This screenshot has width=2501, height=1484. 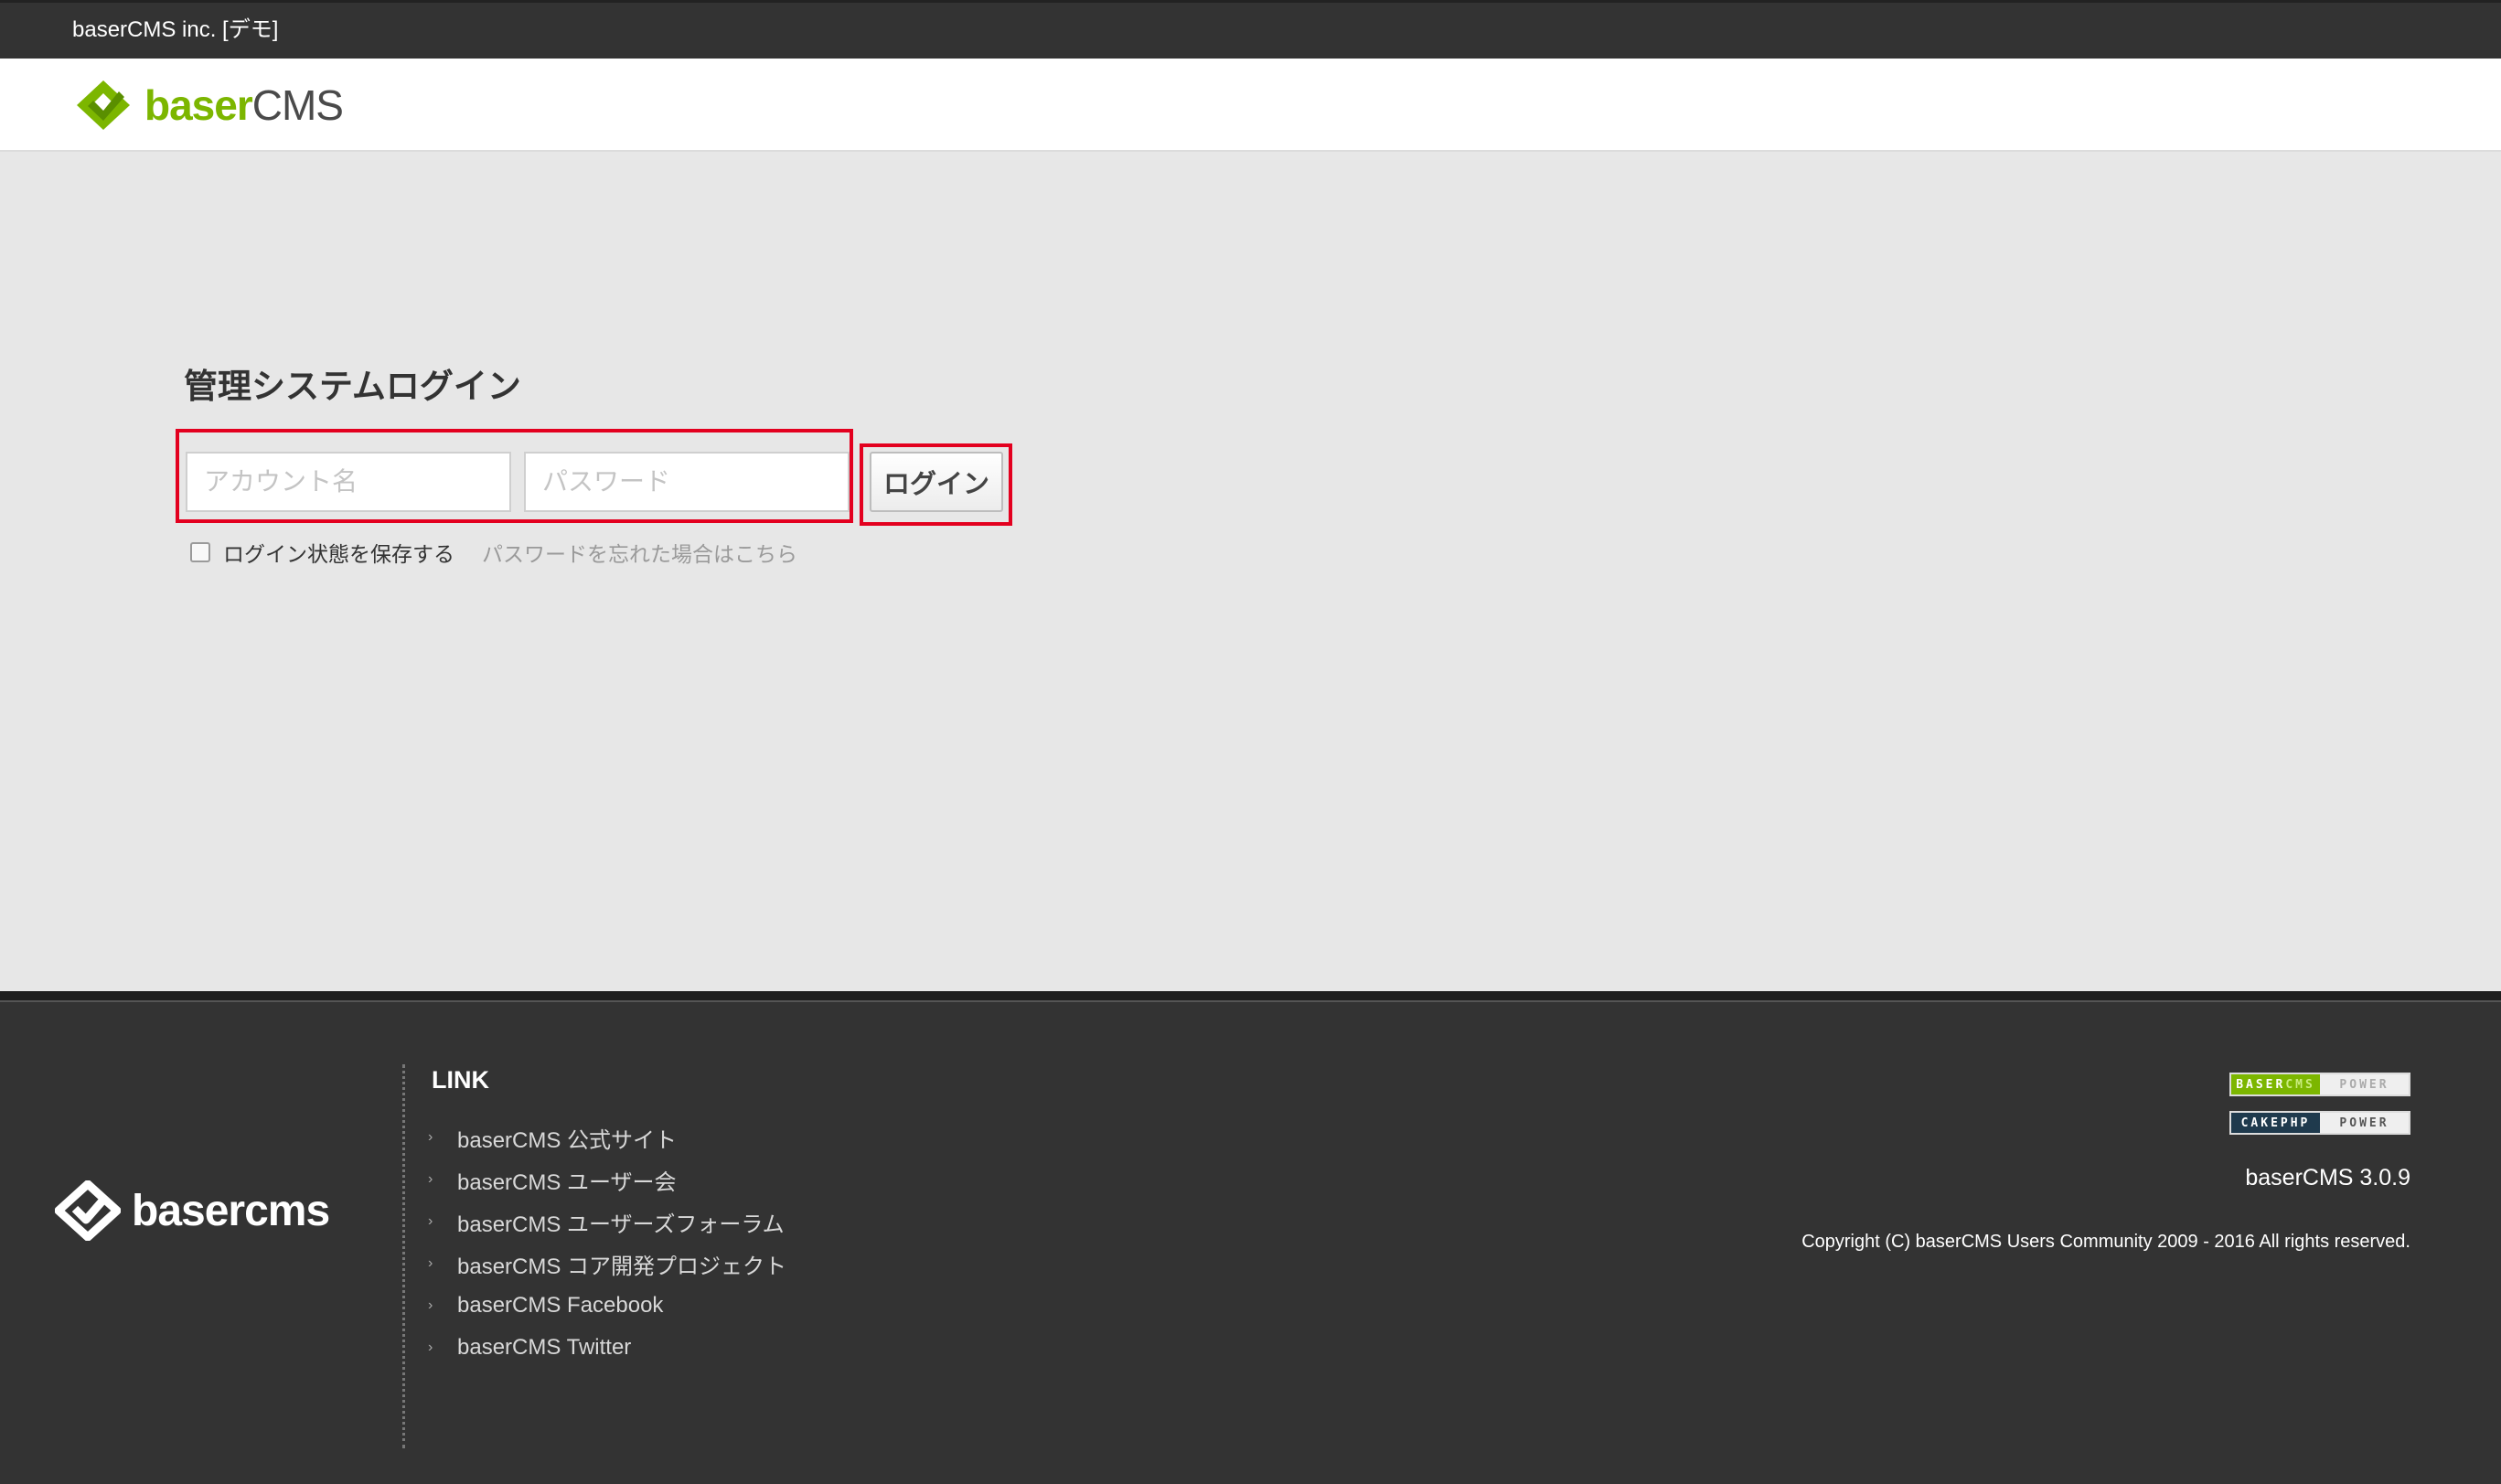 I want to click on basercms-power-badge: BASER CMS POWER, so click(x=2319, y=1084).